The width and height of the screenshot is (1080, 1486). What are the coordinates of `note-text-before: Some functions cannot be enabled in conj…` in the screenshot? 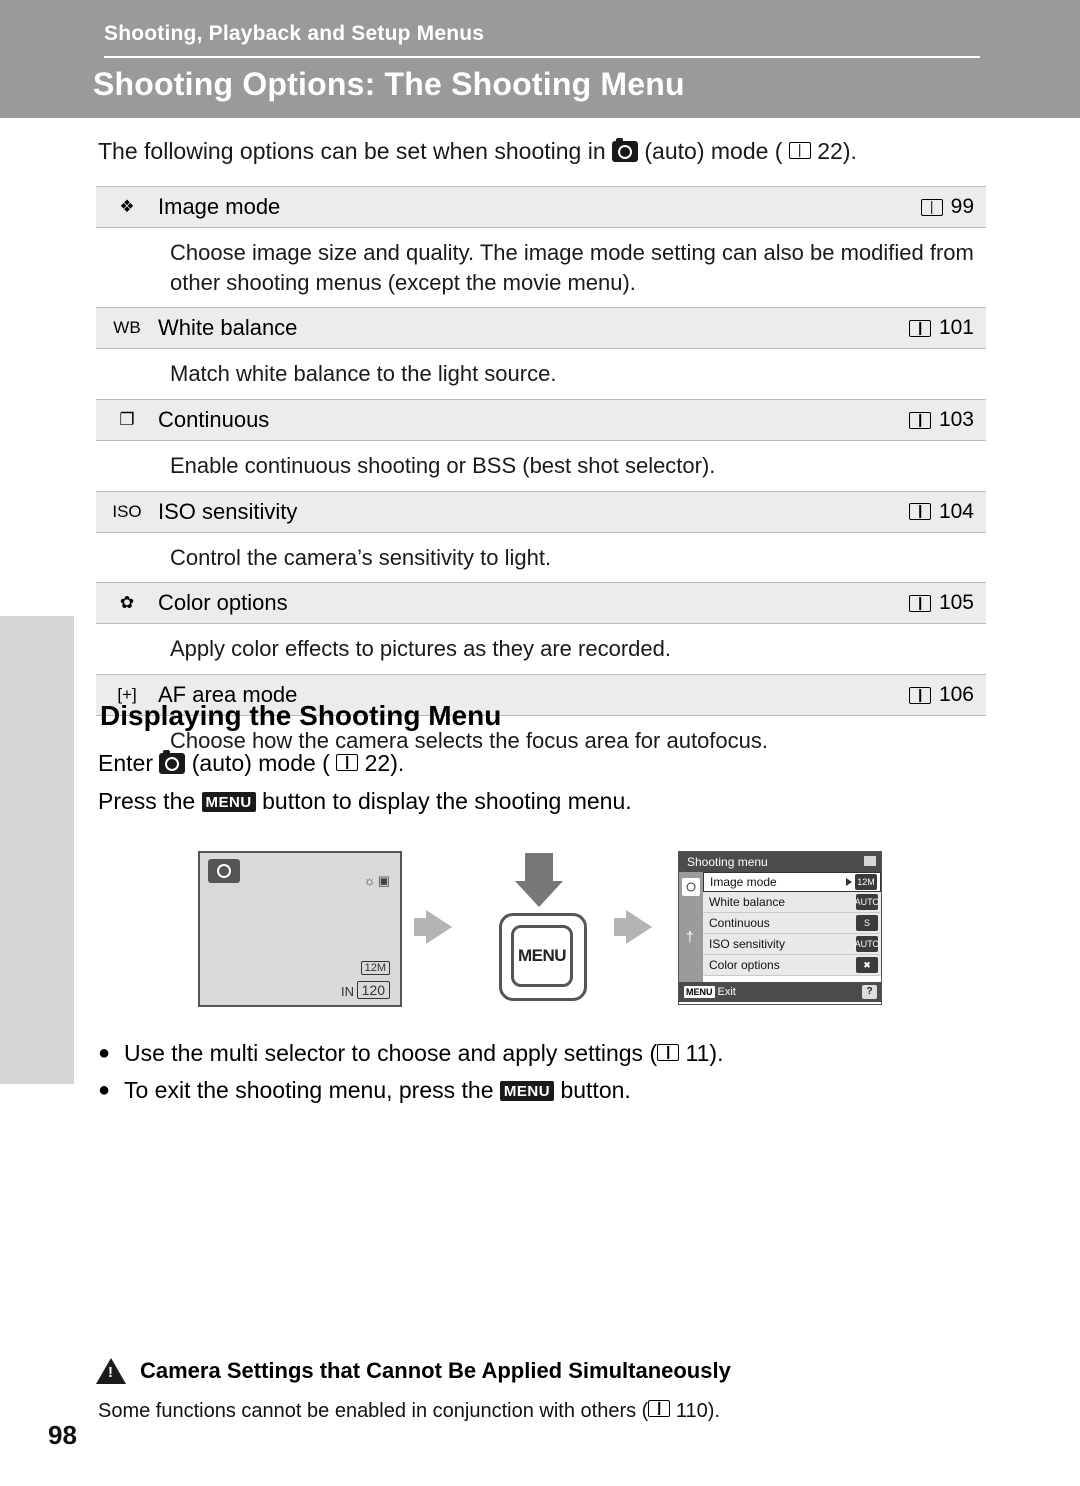 It's located at (373, 1411).